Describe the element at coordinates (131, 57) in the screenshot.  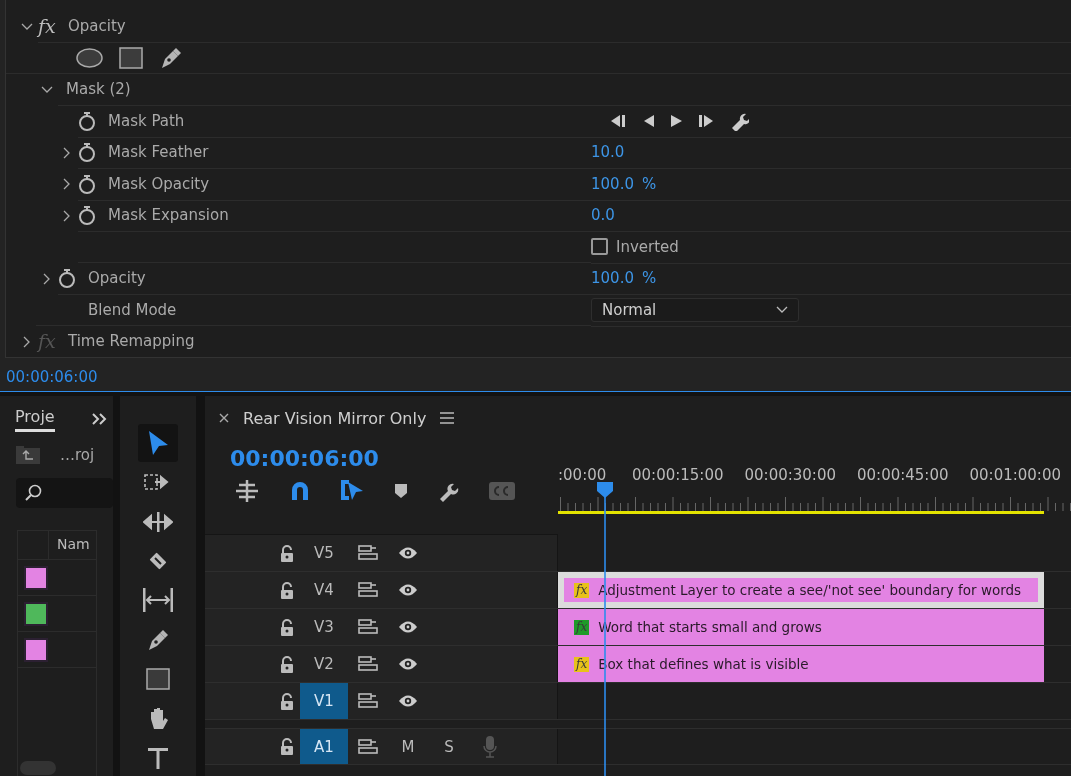
I see `rectangle-mask-icon` at that location.